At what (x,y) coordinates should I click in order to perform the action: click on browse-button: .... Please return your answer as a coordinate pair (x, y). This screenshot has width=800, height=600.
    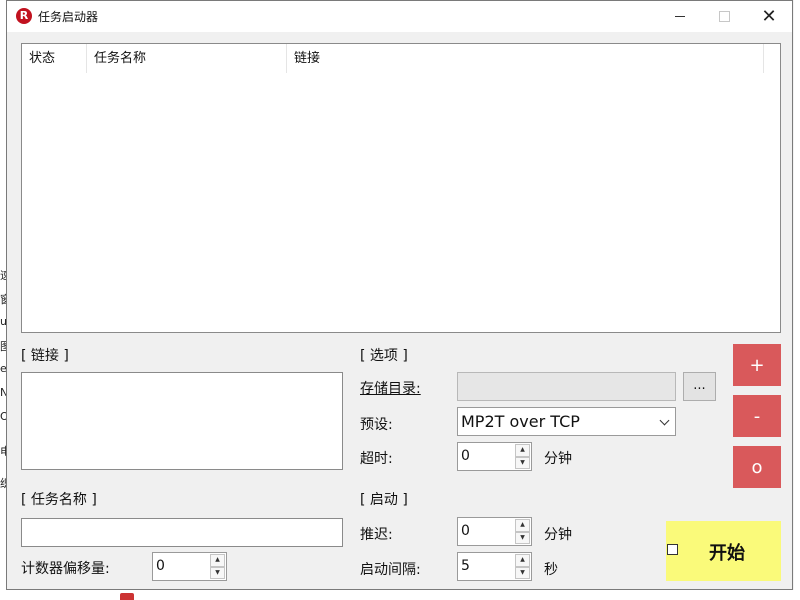
    Looking at the image, I should click on (699, 386).